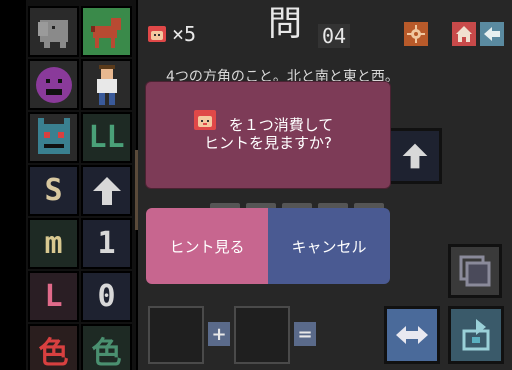 The image size is (512, 370). I want to click on swap-button, so click(412, 335).